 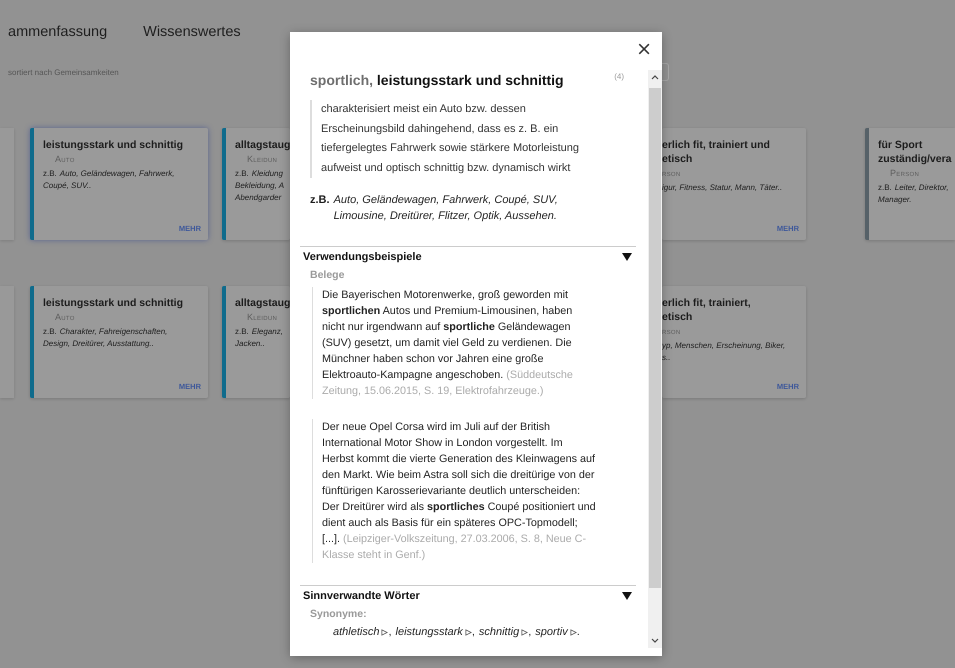 I want to click on card-examples: z.B. Auto, Geländewagen, Fahrwerk, Coupé, SUV.., so click(x=109, y=180).